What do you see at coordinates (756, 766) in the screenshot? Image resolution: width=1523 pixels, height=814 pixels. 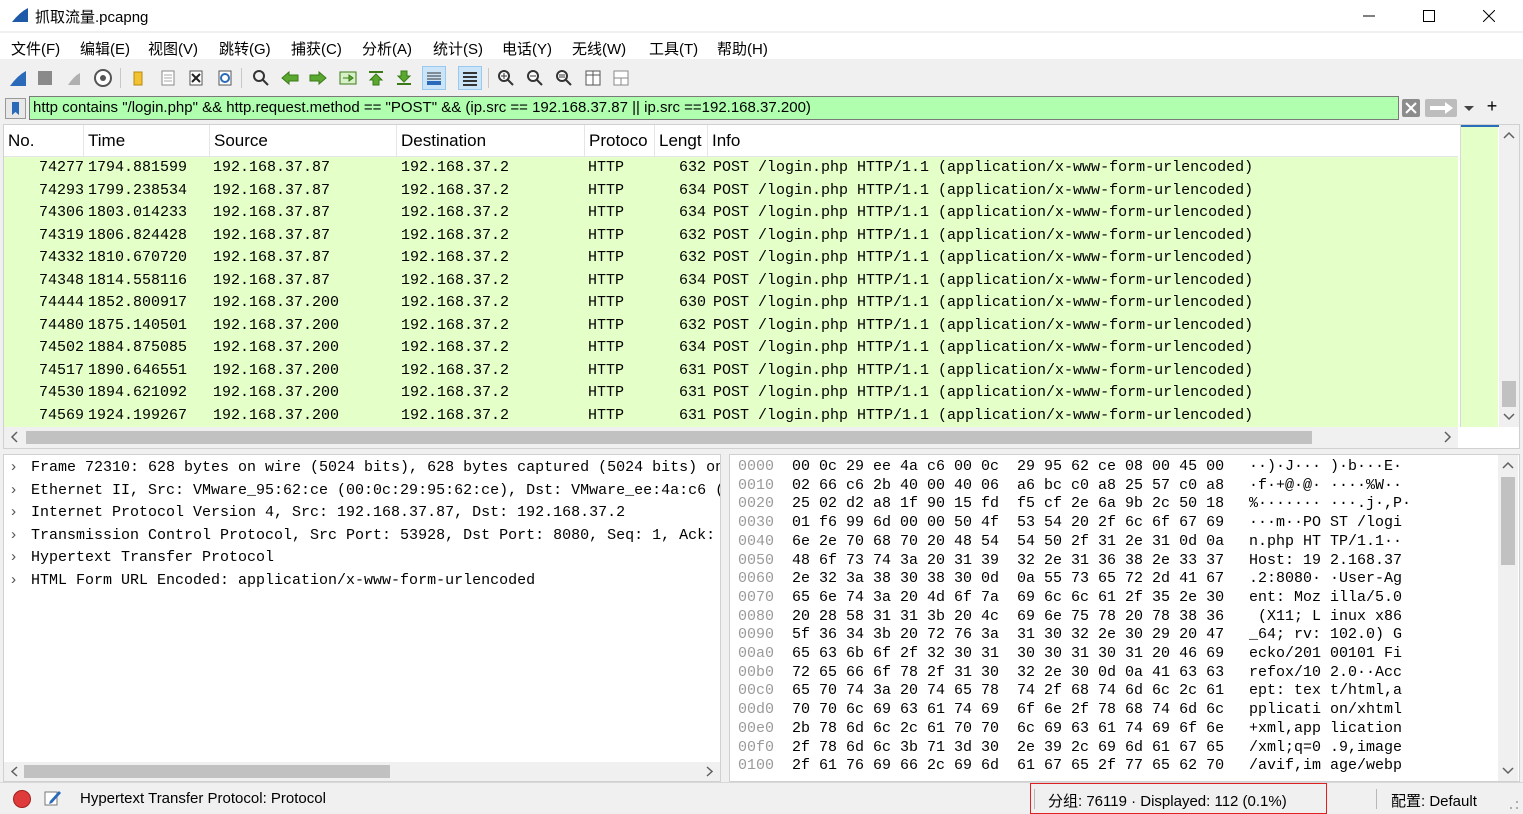 I see `hexdump-offset: 0100` at bounding box center [756, 766].